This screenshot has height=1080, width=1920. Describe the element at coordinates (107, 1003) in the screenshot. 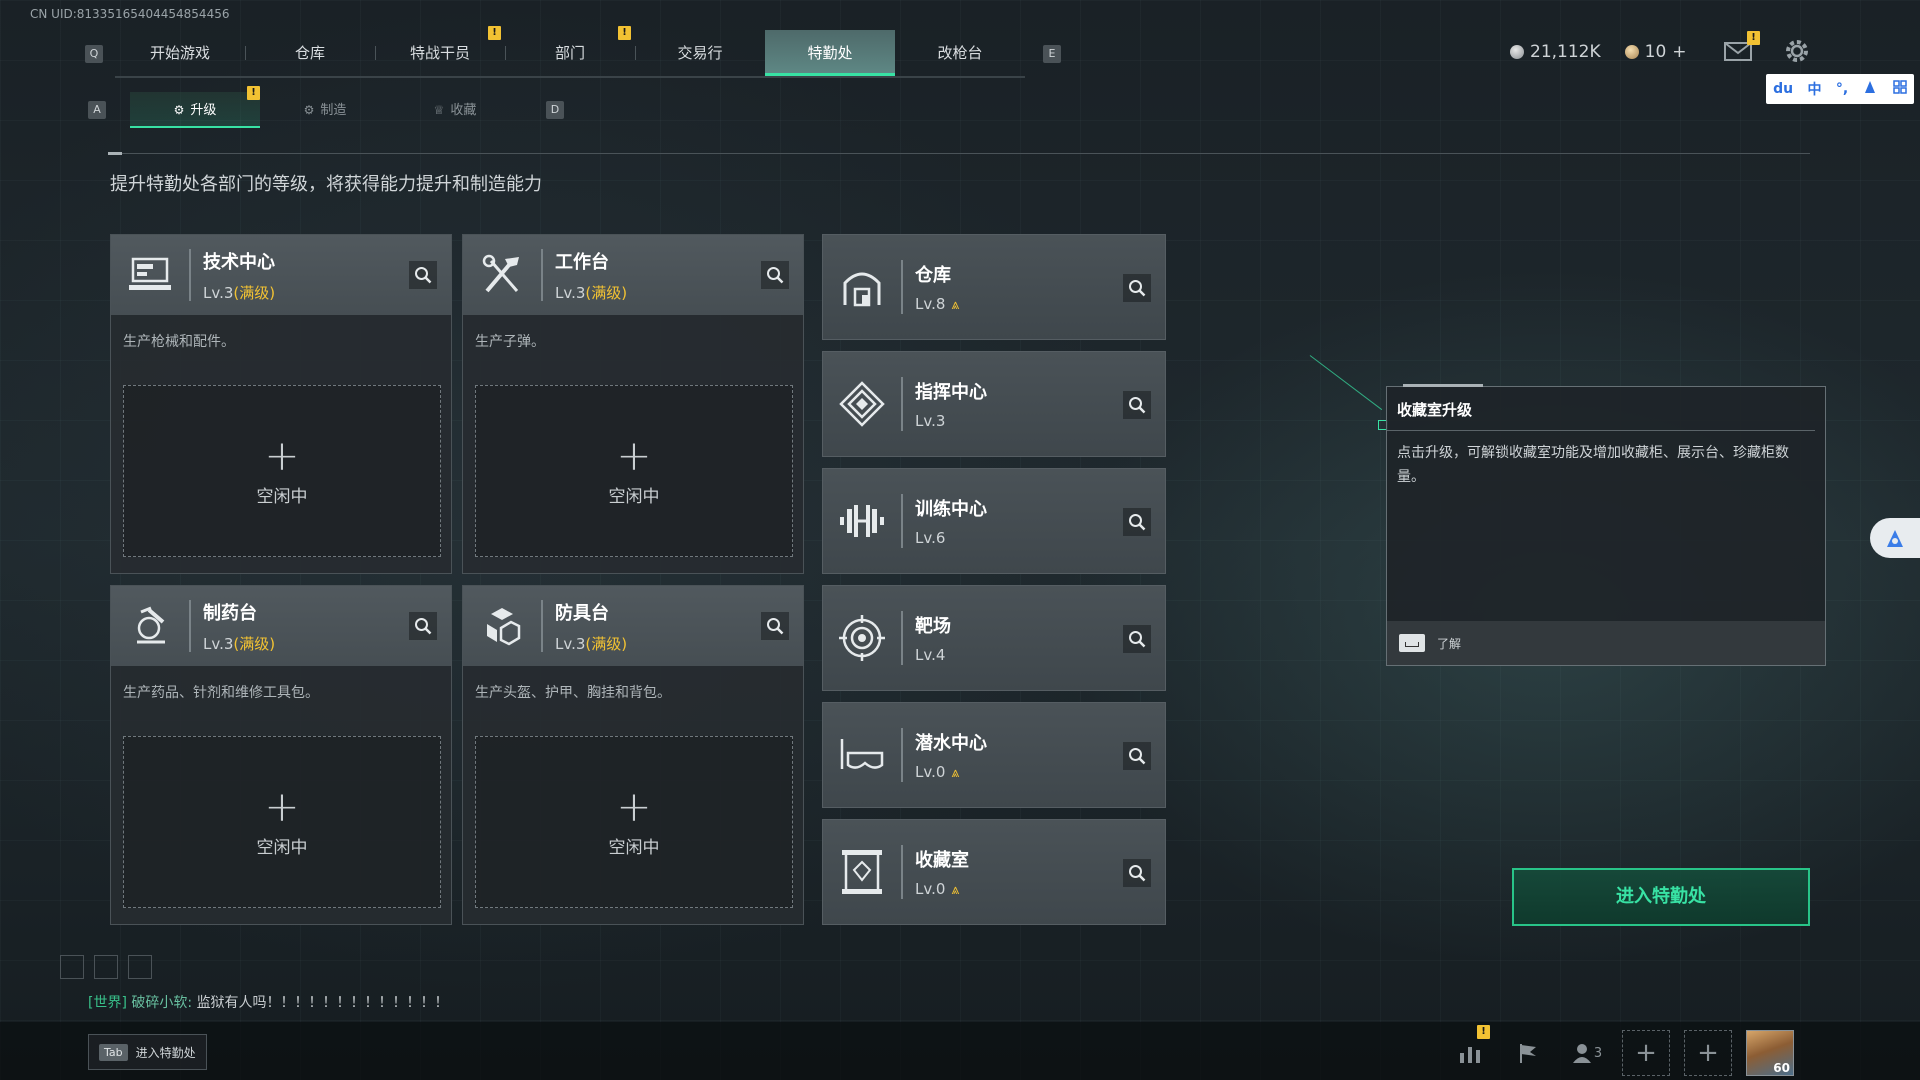

I see `chat-channel: [世界]` at that location.